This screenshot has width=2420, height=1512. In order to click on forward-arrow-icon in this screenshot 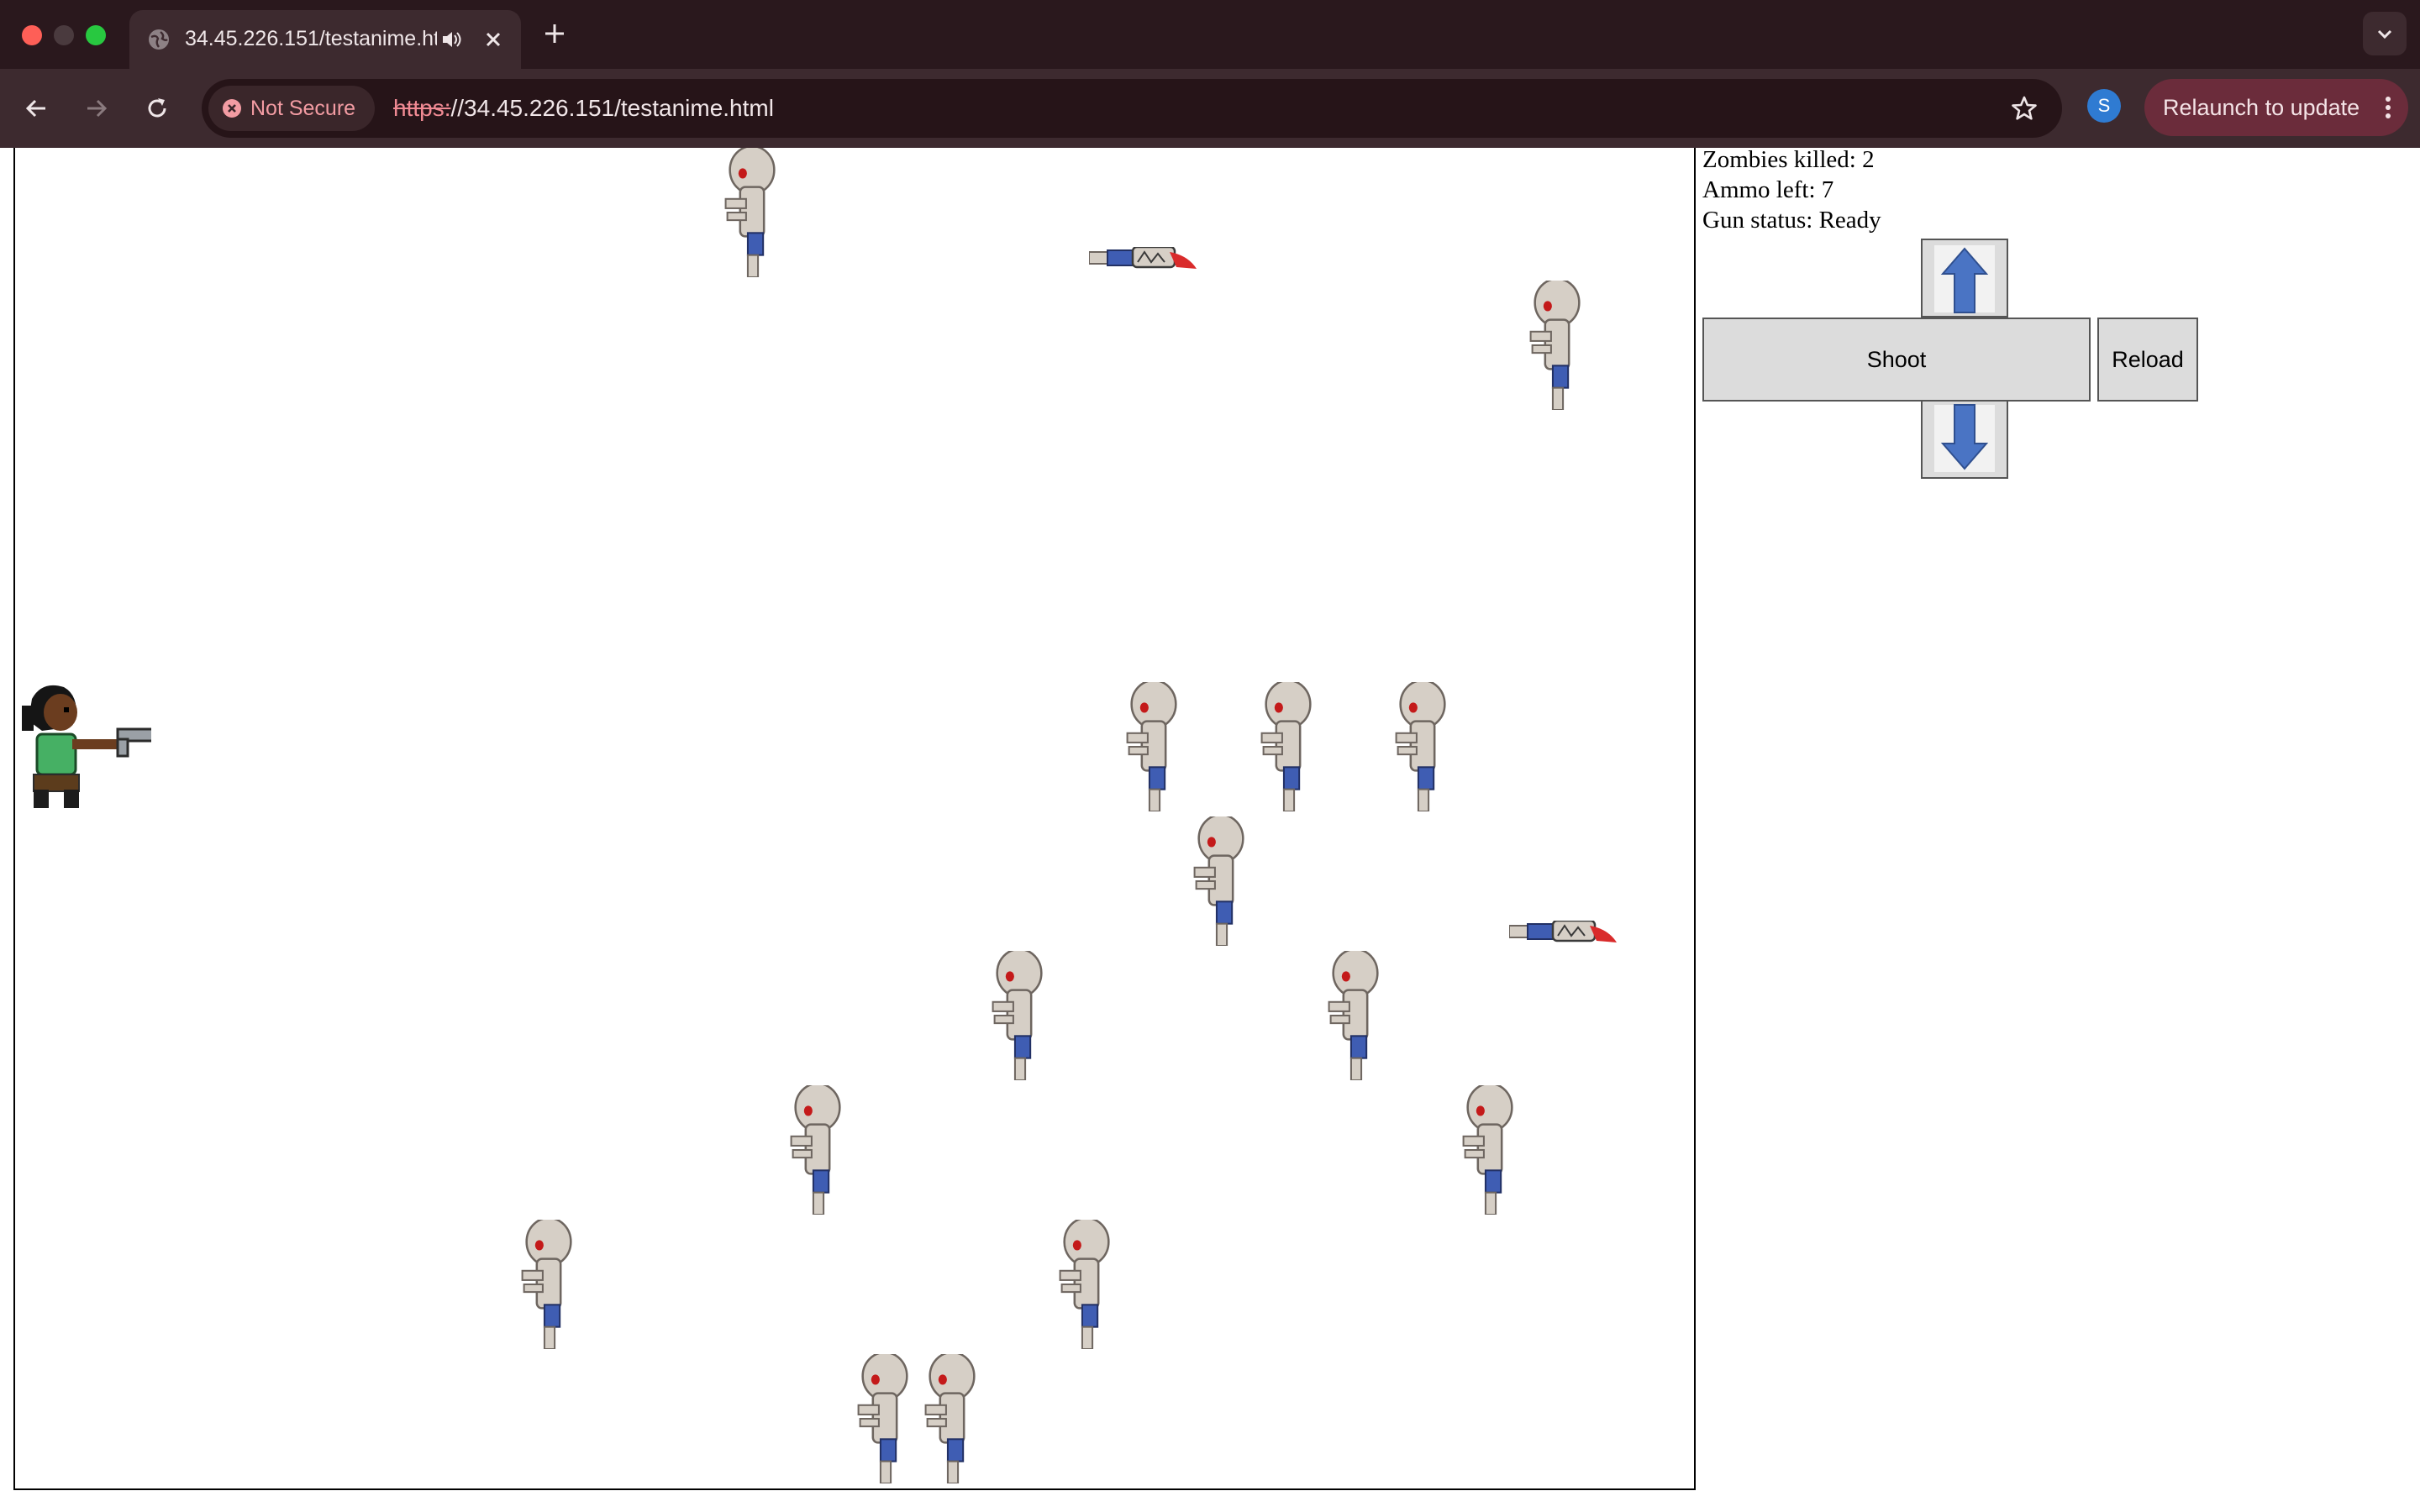, I will do `click(96, 108)`.